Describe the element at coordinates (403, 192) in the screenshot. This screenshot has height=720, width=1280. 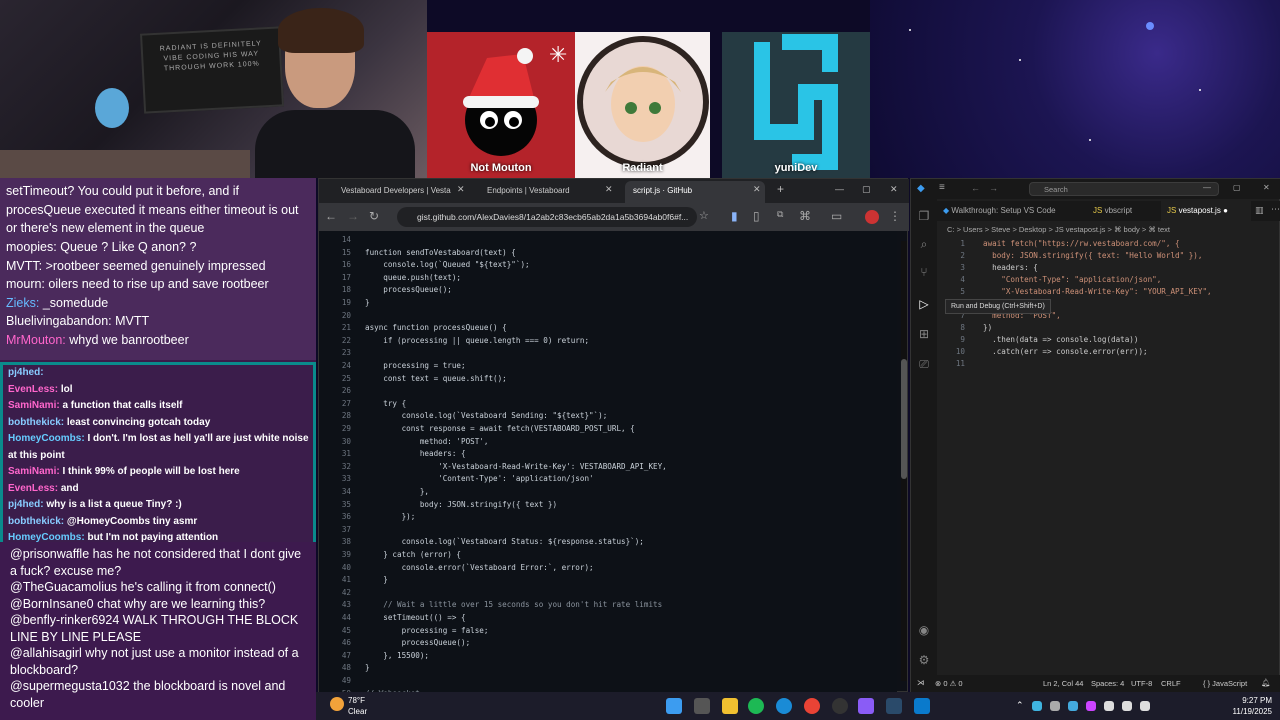
I see `tab-vestaboard-developers: Vestaboard Developers | Vesta` at that location.